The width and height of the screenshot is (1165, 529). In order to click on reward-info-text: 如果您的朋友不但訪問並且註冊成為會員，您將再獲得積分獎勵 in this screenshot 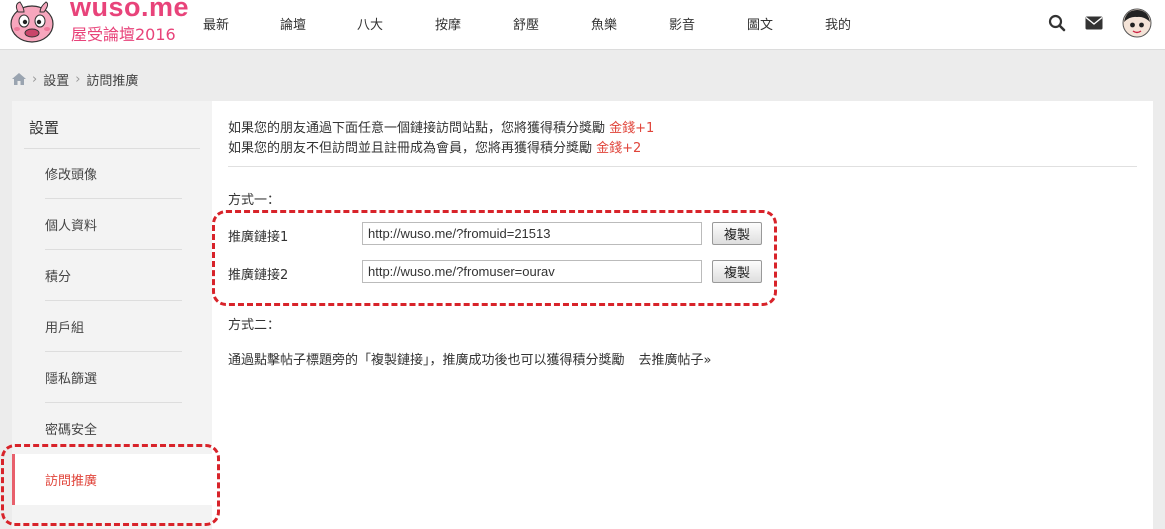, I will do `click(412, 148)`.